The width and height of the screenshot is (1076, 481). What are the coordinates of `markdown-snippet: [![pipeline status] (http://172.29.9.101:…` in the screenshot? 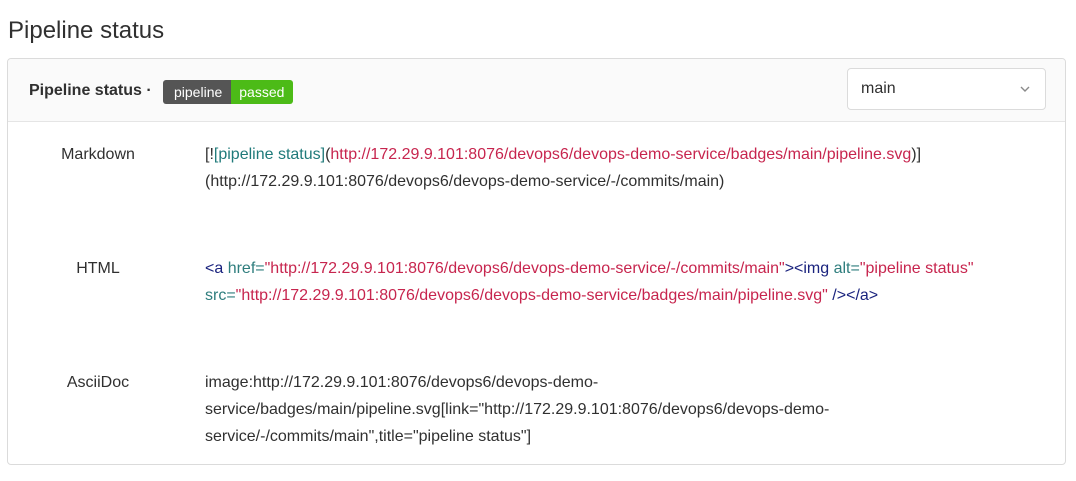 It's located at (615, 168).